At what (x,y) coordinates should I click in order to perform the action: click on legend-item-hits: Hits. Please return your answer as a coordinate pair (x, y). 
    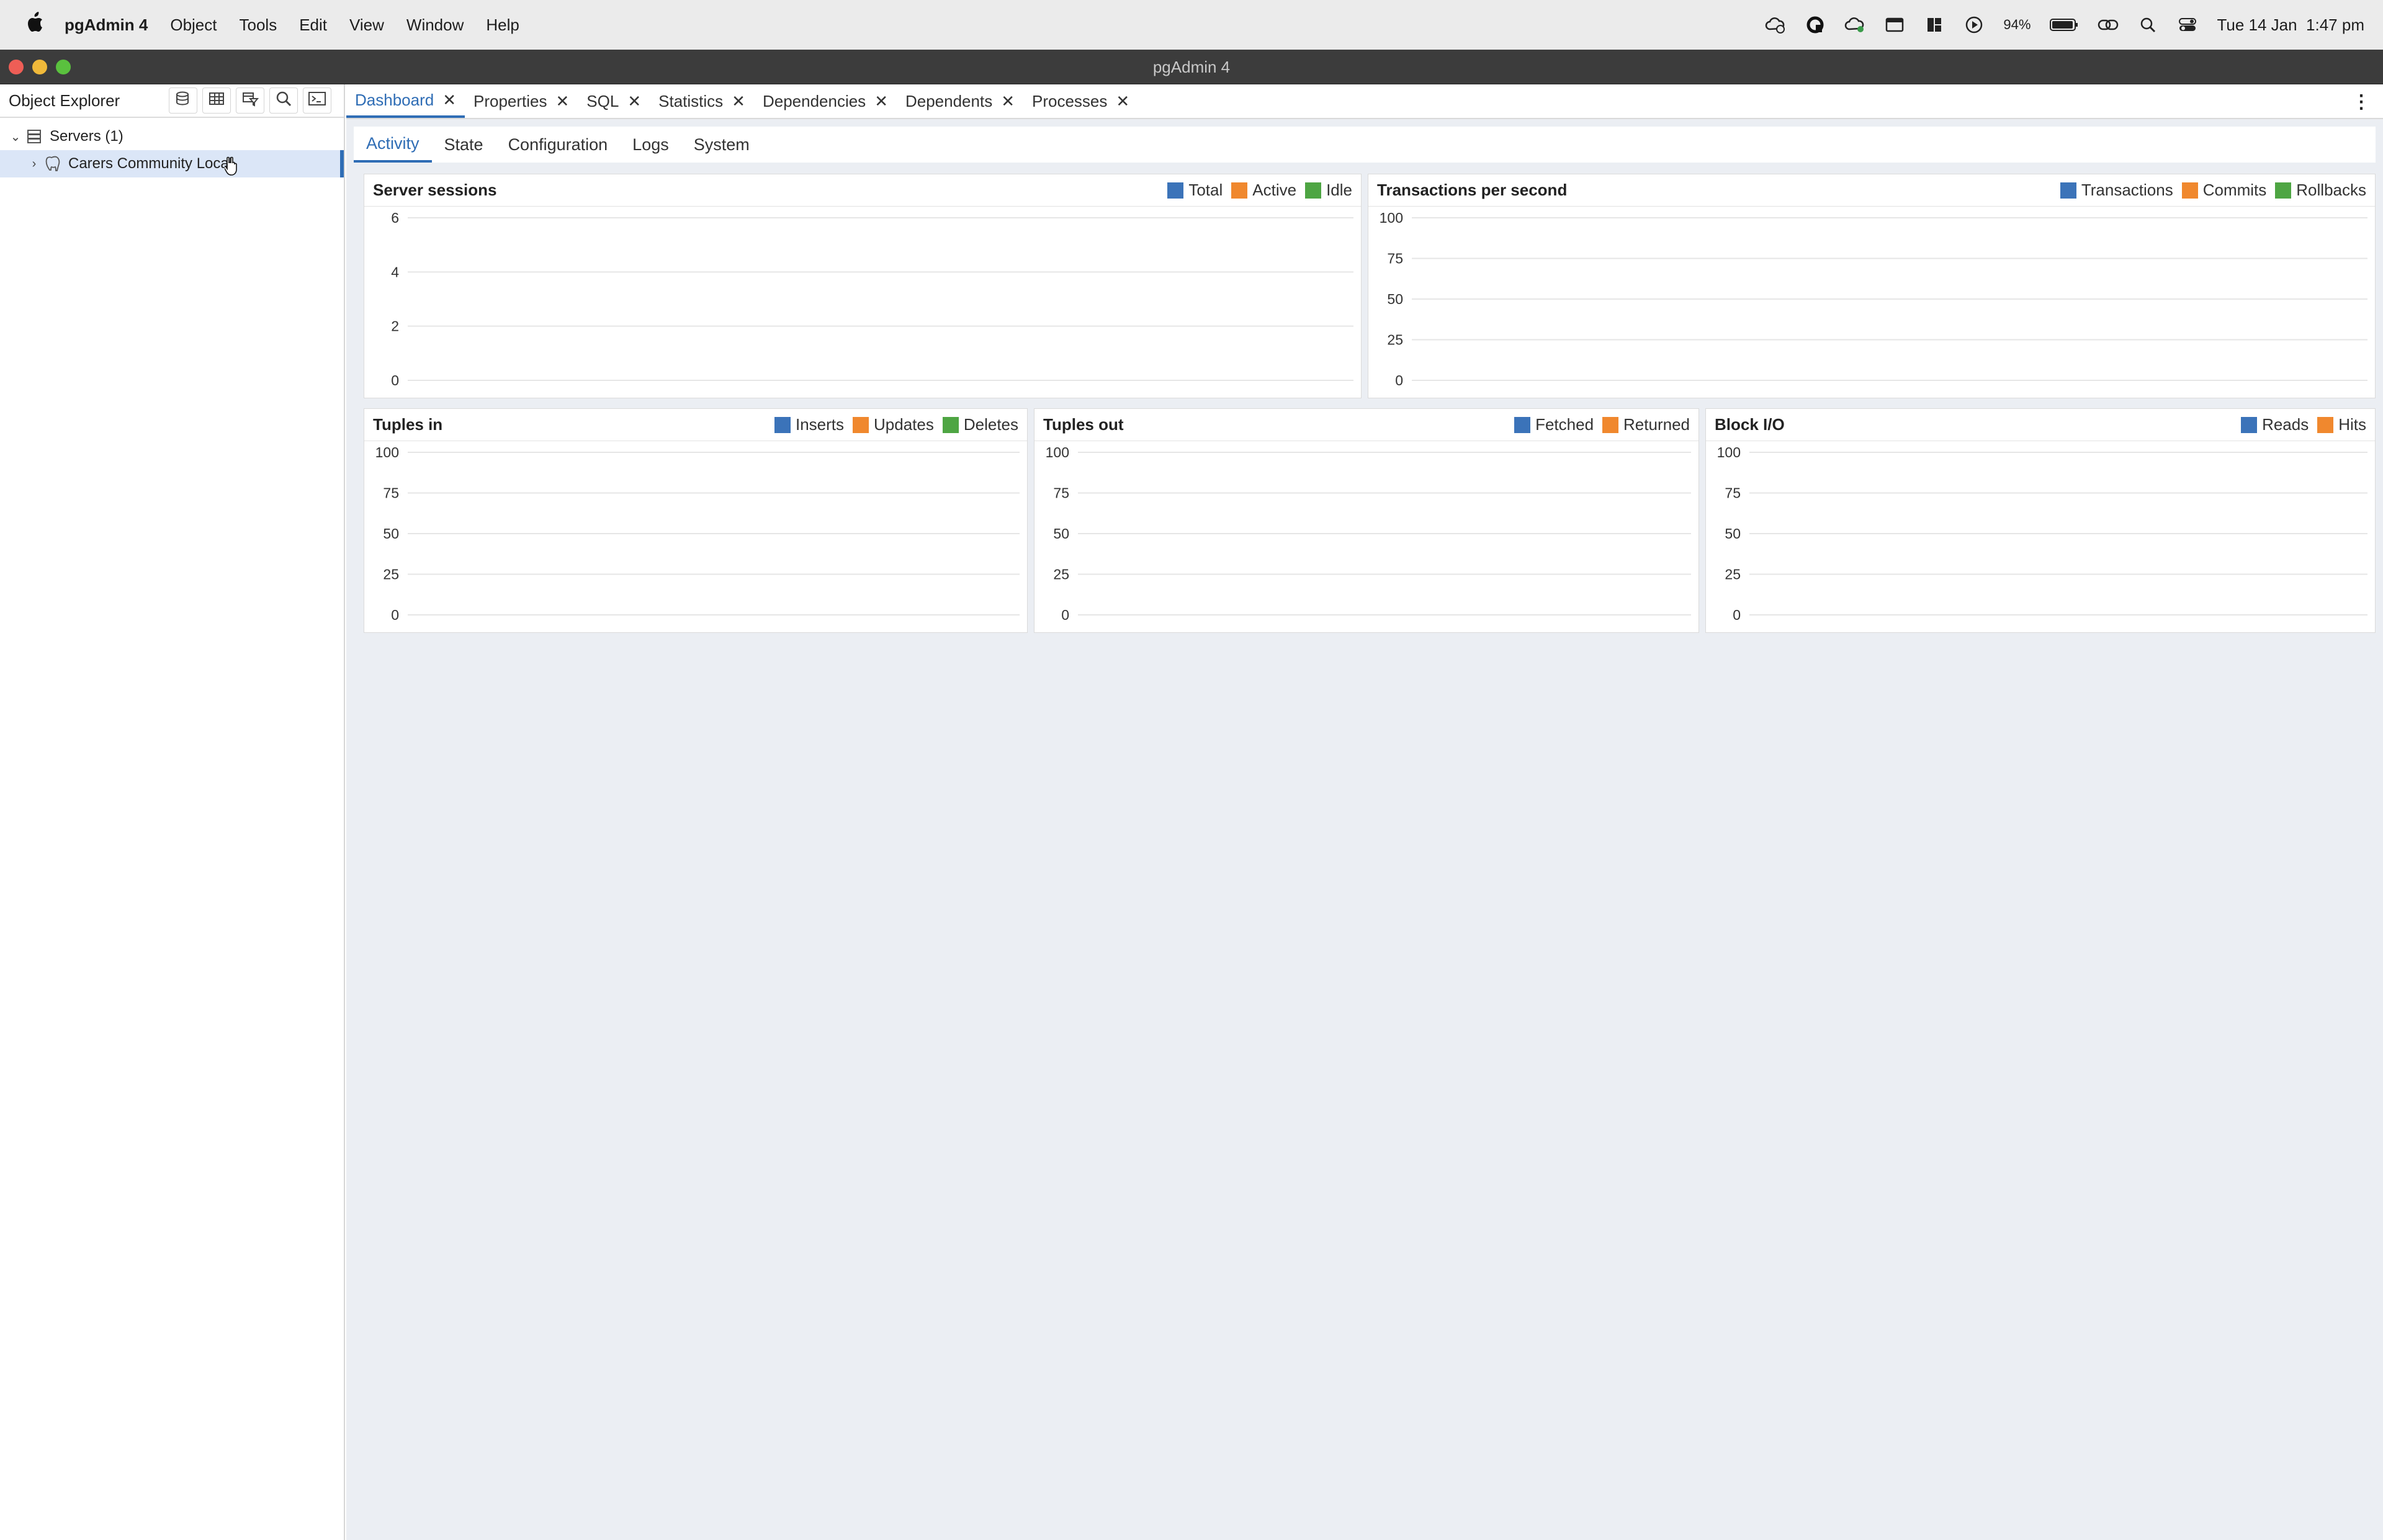
    Looking at the image, I should click on (2341, 424).